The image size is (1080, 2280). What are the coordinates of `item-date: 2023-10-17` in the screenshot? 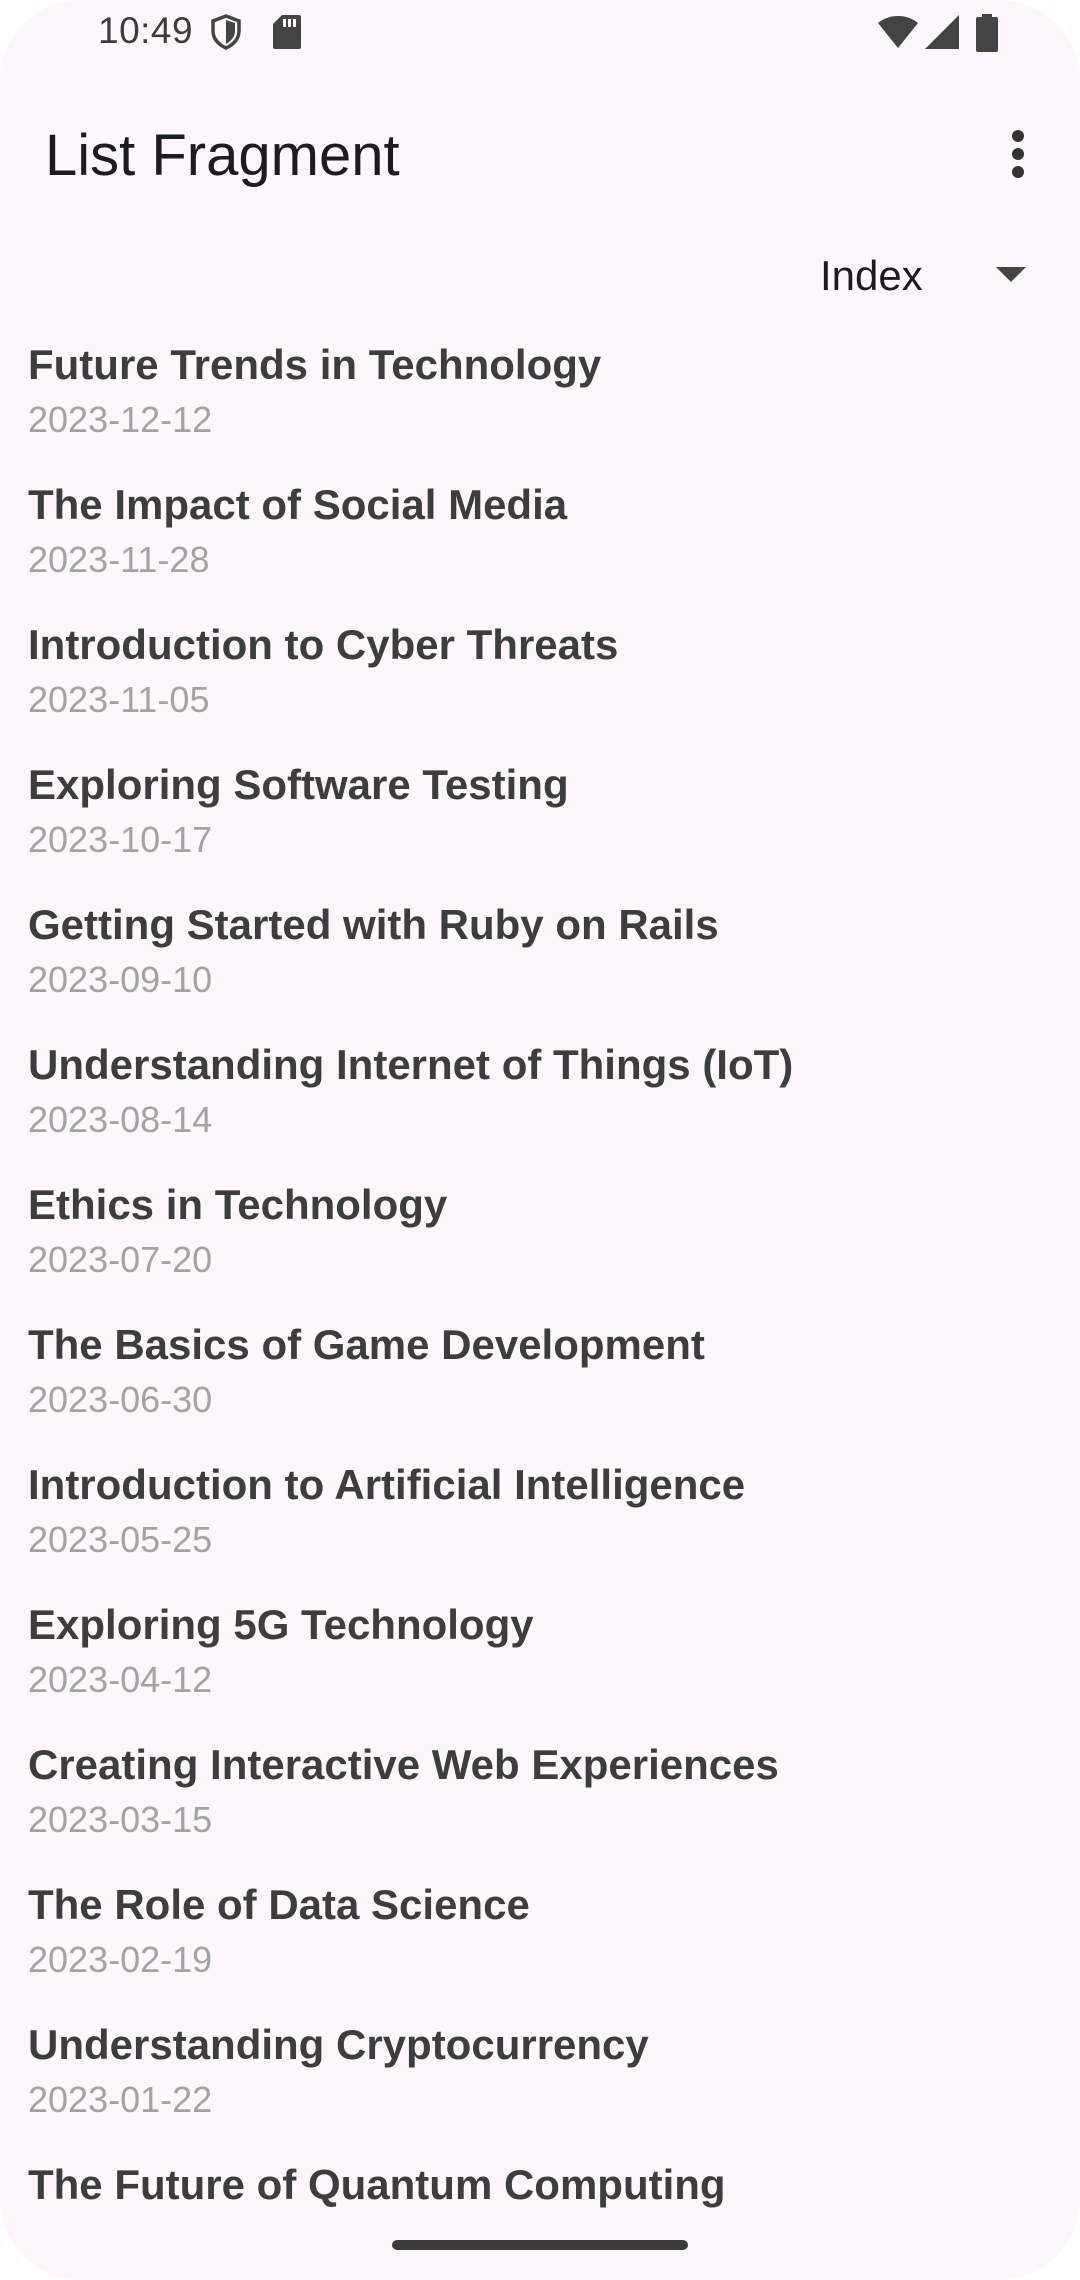 It's located at (120, 839).